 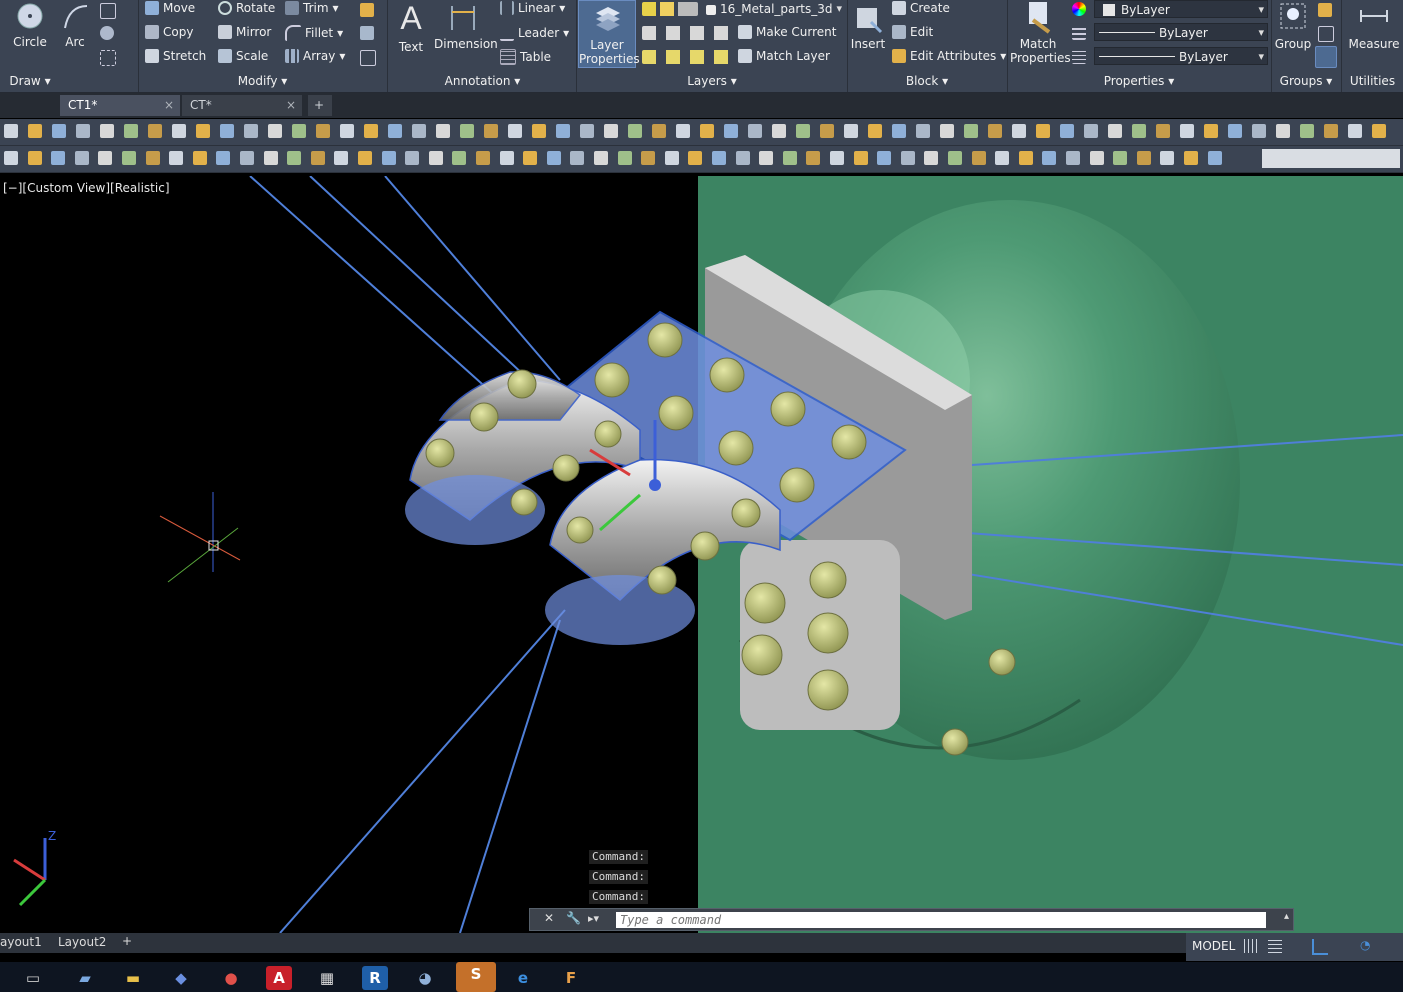 I want to click on autocad-icon: A, so click(x=279, y=978).